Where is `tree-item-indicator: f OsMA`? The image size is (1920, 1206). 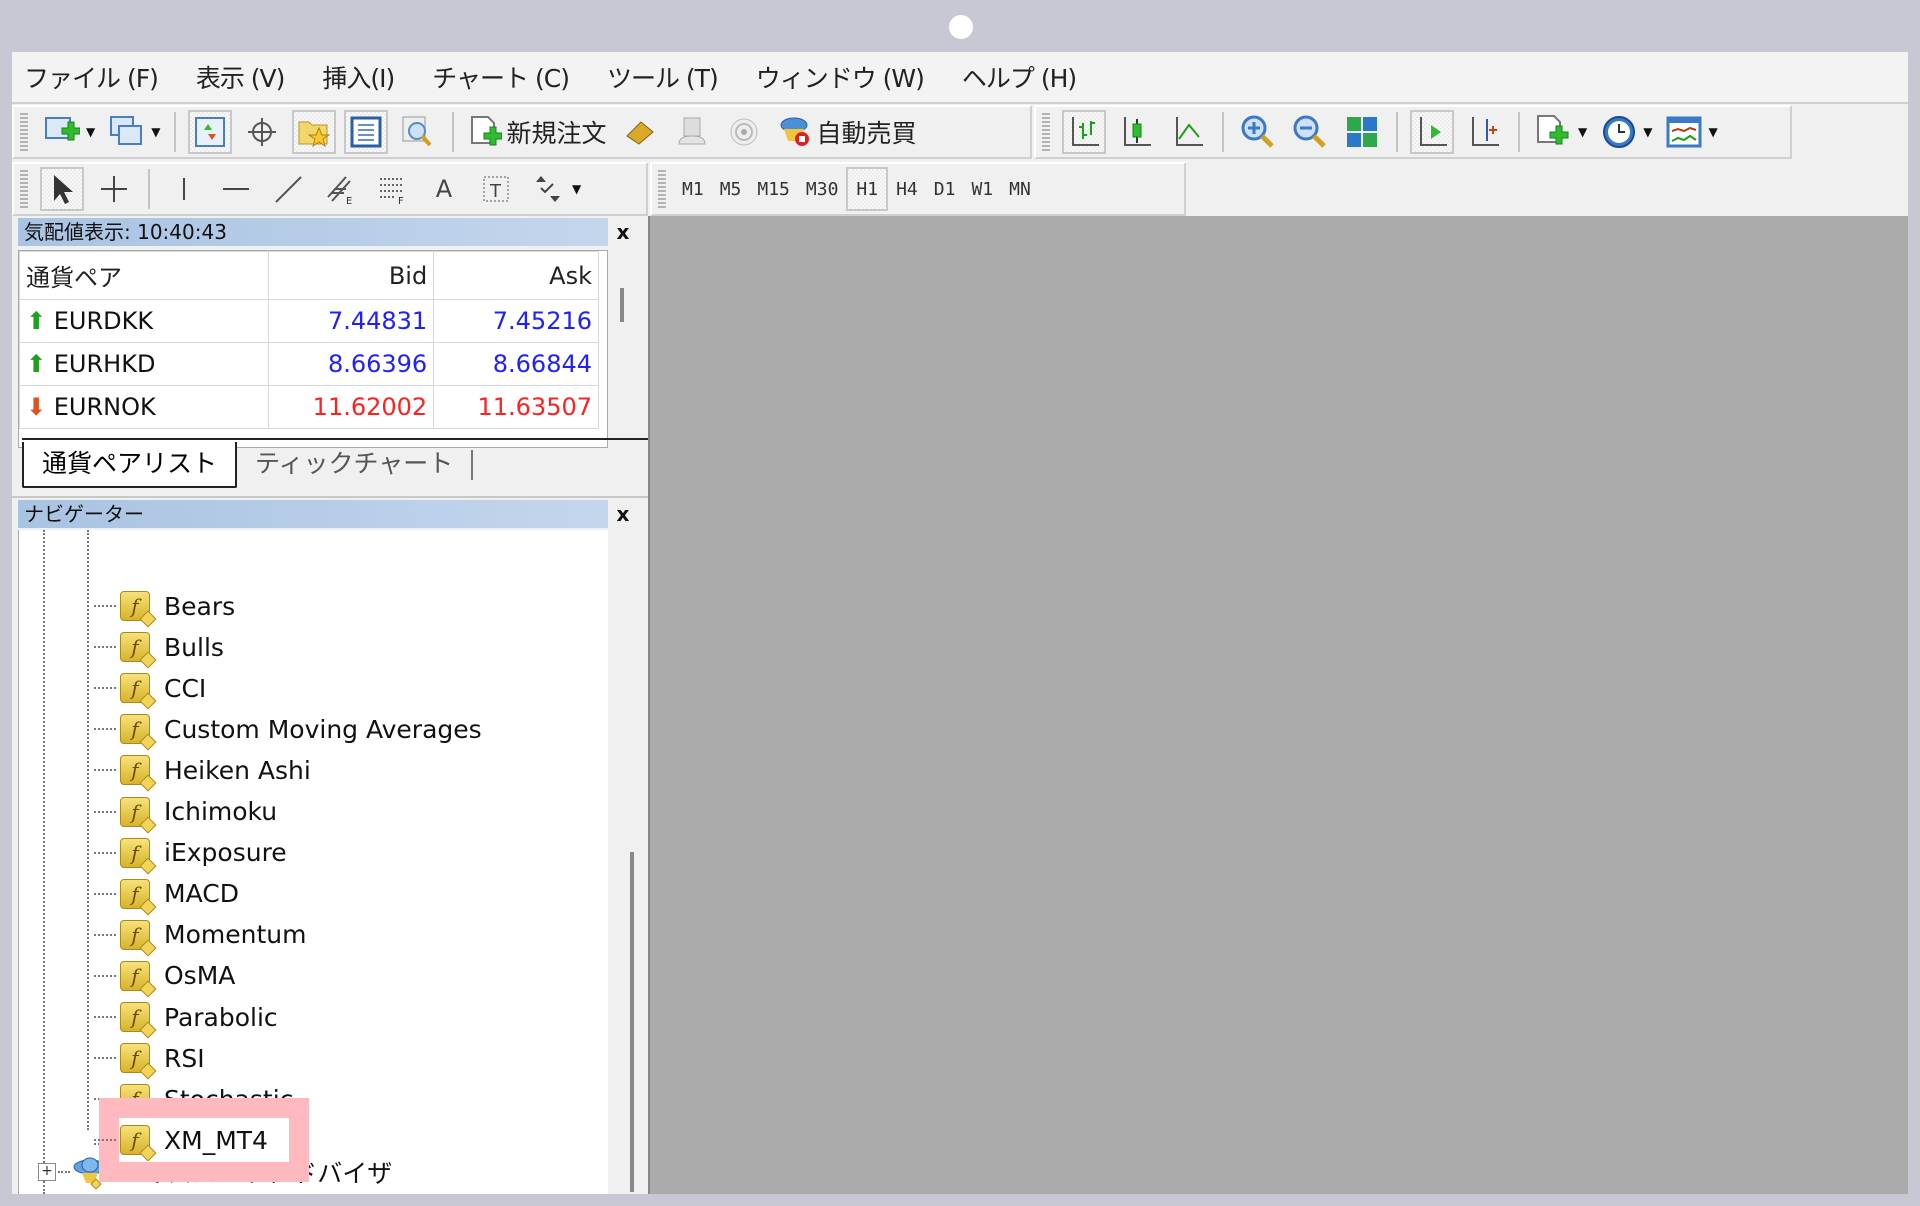 tree-item-indicator: f OsMA is located at coordinates (164, 976).